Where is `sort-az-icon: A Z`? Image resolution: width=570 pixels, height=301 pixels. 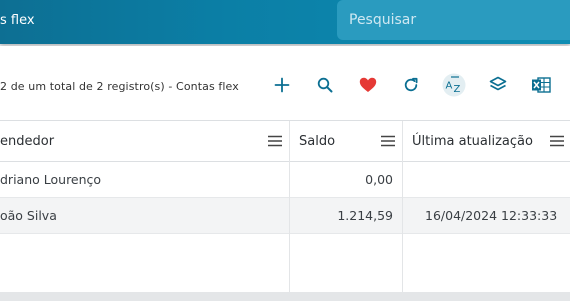 sort-az-icon: A Z is located at coordinates (454, 85).